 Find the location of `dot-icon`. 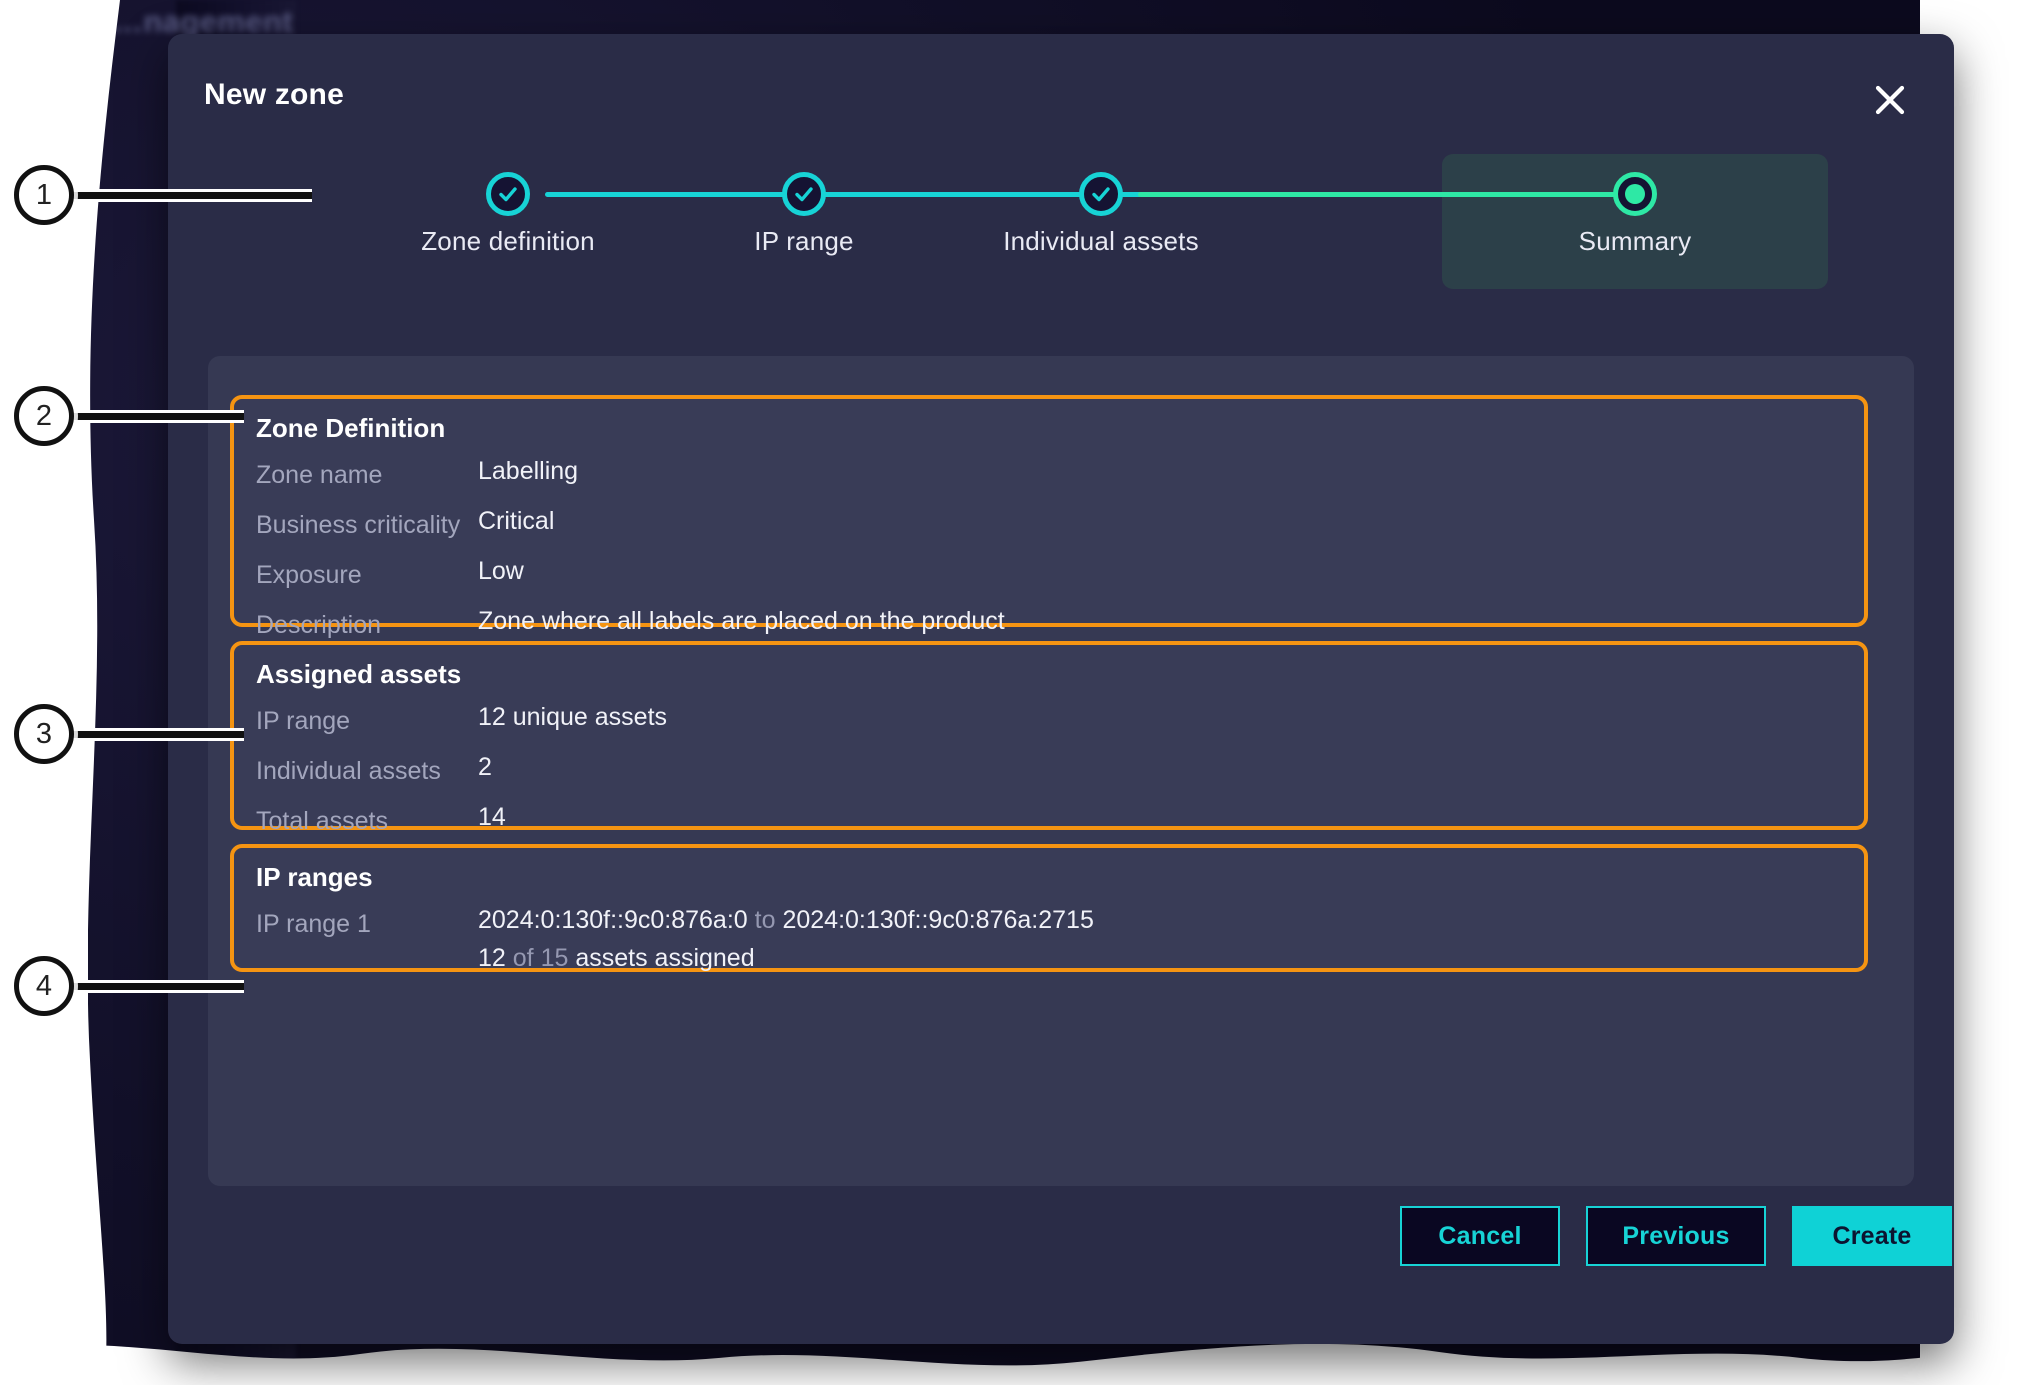

dot-icon is located at coordinates (1635, 194).